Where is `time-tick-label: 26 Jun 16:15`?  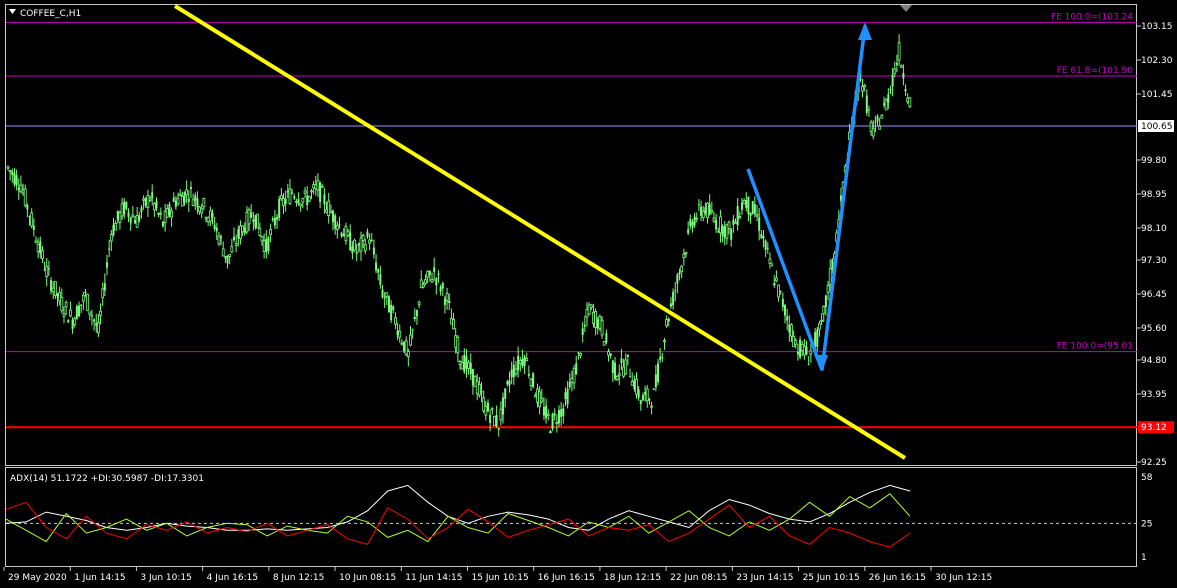 time-tick-label: 26 Jun 16:15 is located at coordinates (897, 578).